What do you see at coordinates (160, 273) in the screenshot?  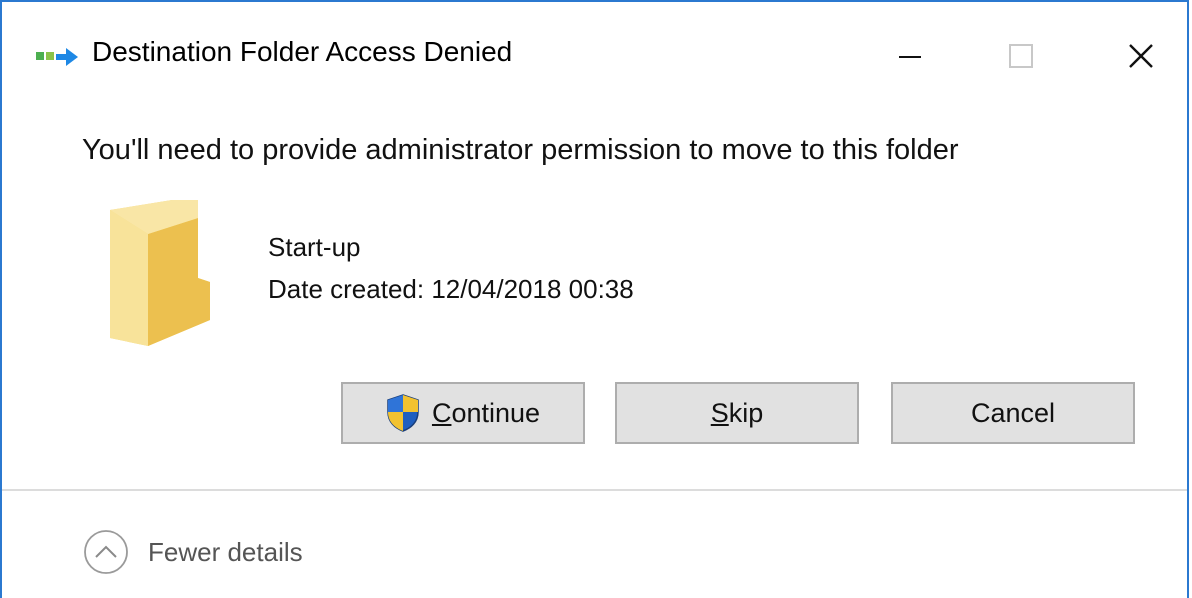 I see `folder-icon` at bounding box center [160, 273].